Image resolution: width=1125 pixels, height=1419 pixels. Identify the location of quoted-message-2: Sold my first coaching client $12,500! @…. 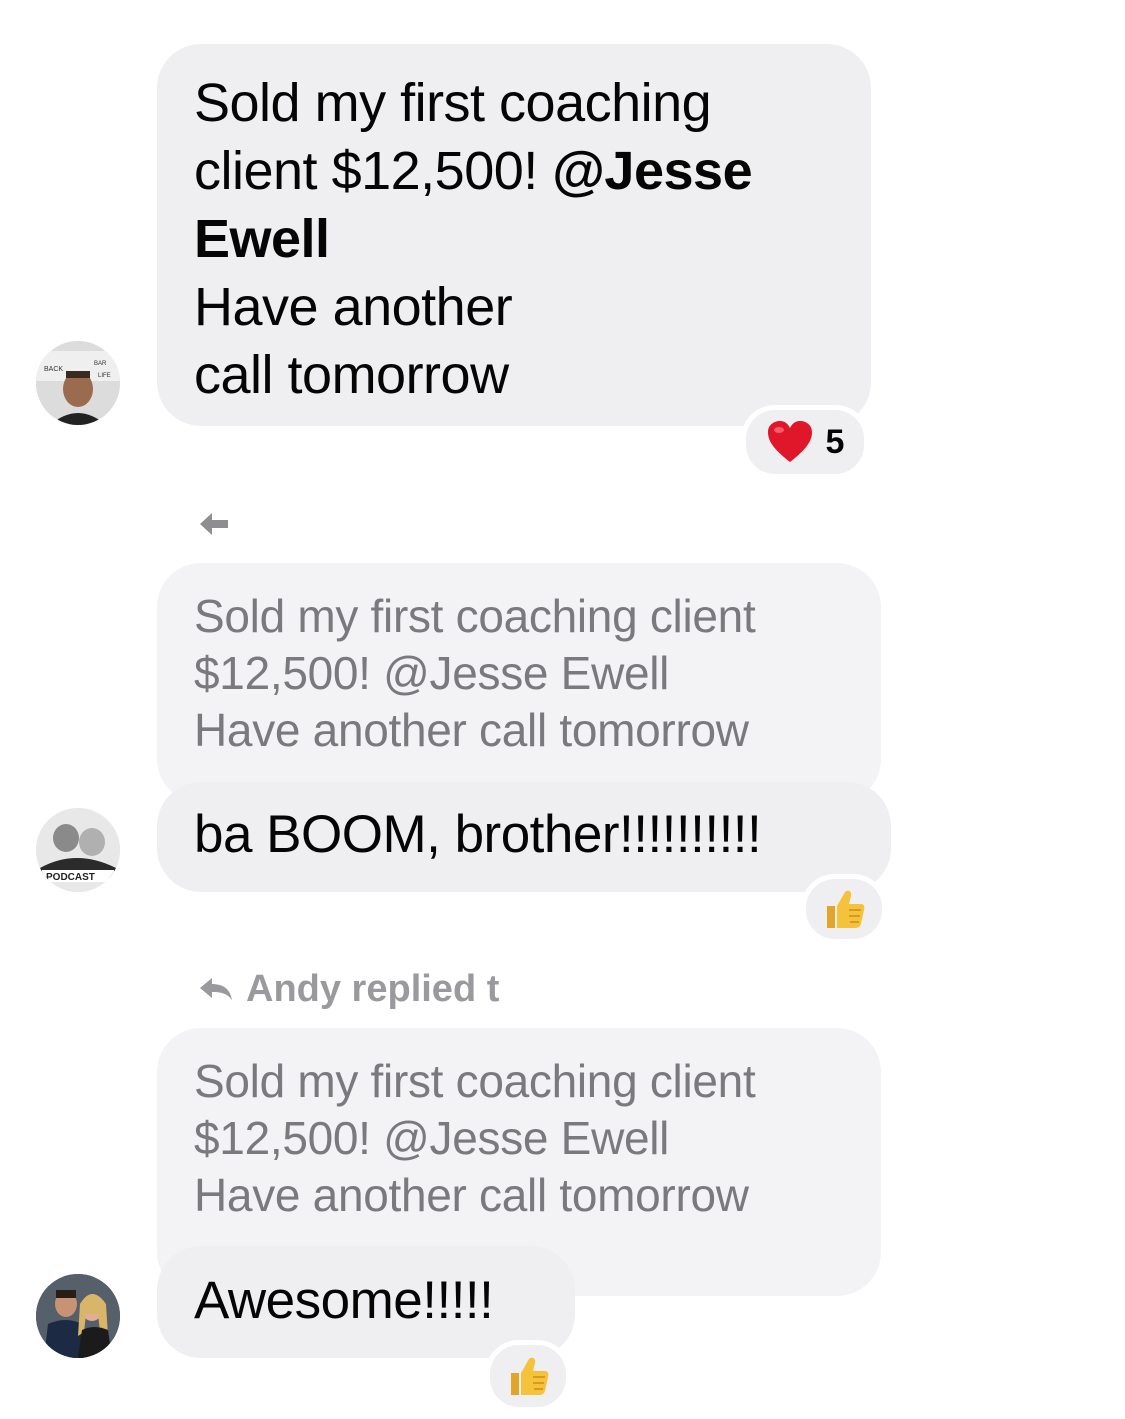
(519, 683).